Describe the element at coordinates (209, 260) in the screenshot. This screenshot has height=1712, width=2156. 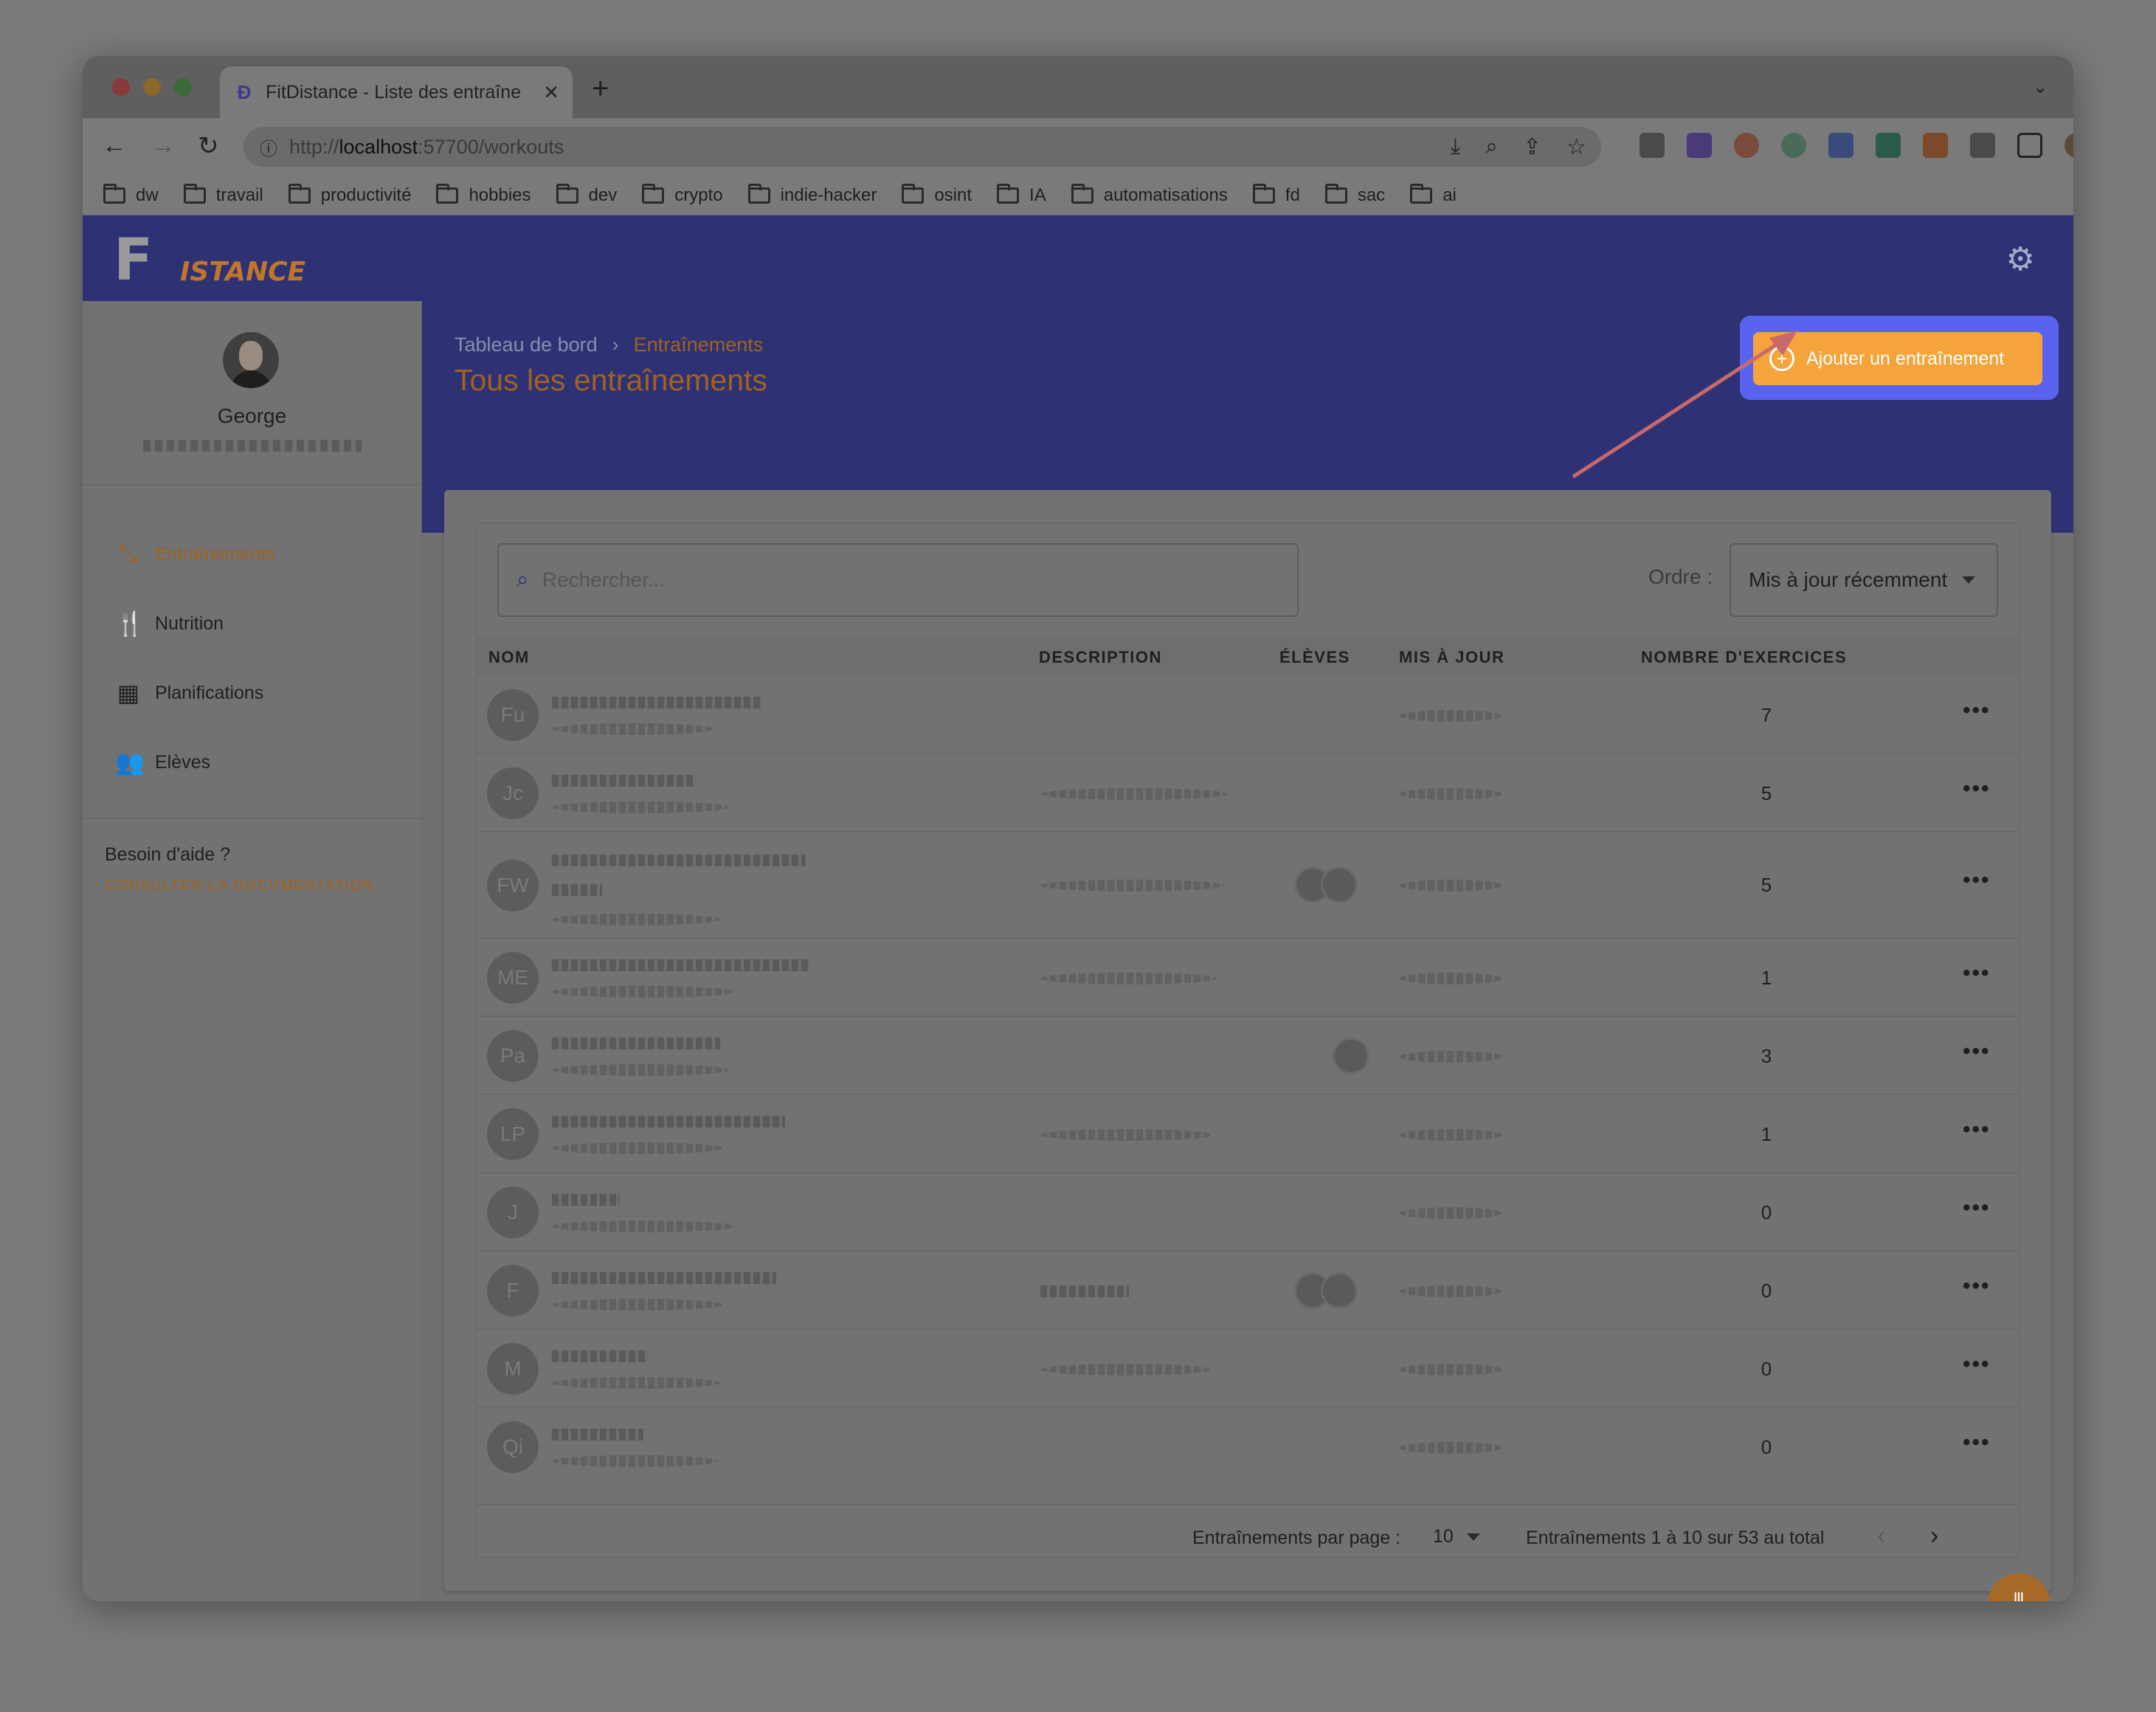
I see `fitdistance-logo: F ISTANCE` at that location.